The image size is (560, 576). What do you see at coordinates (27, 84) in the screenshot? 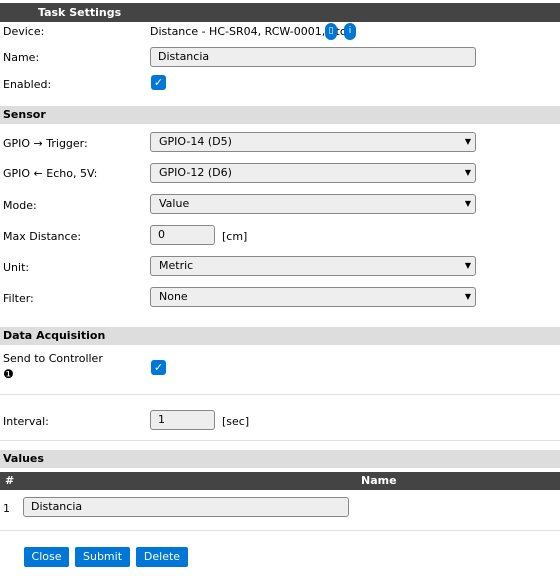
I see `enabled-label: Enabled:` at bounding box center [27, 84].